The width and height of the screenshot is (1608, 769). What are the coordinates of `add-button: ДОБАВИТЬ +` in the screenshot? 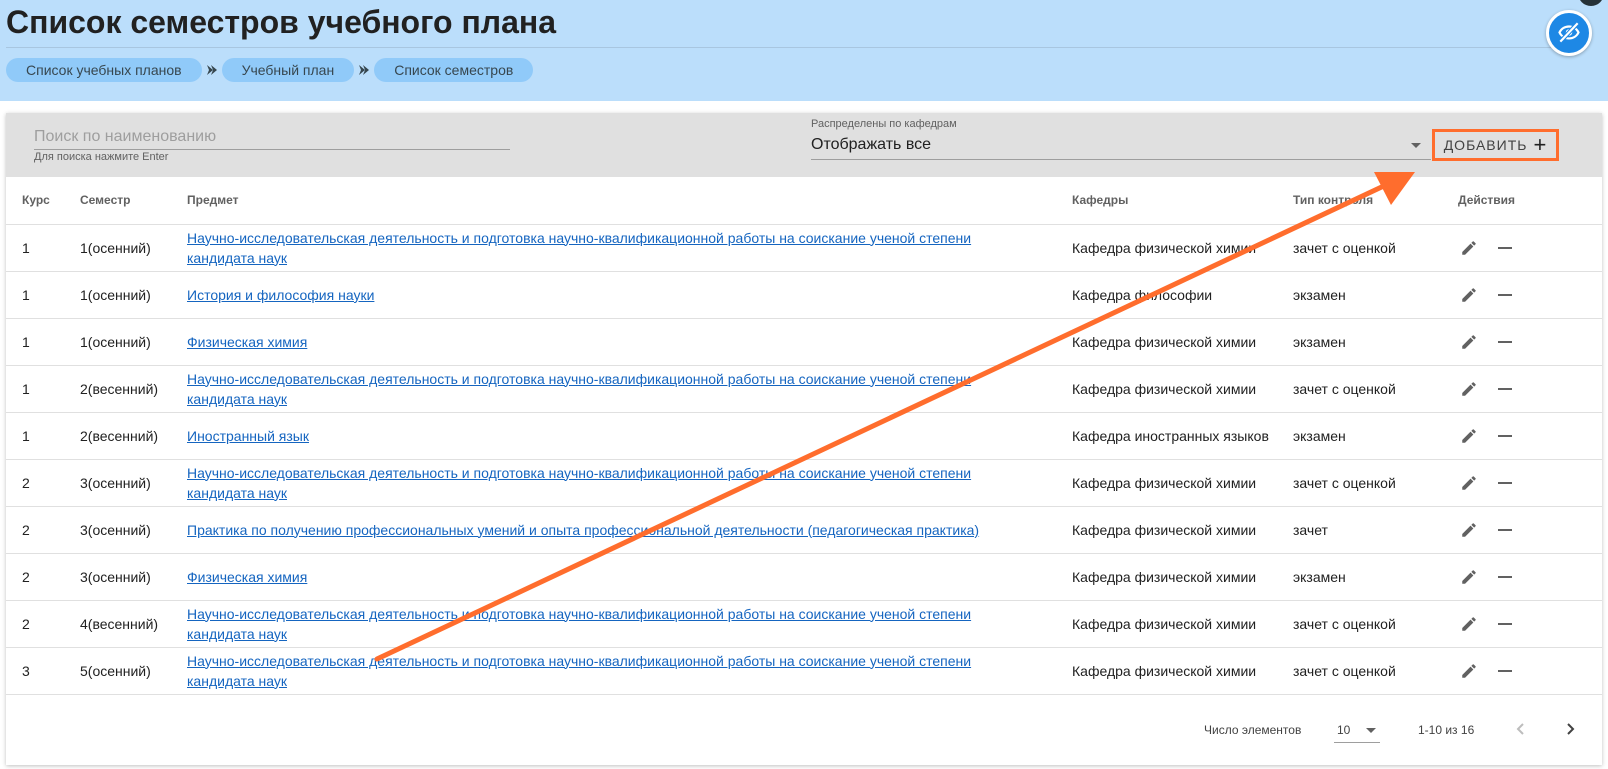 It's located at (1495, 145).